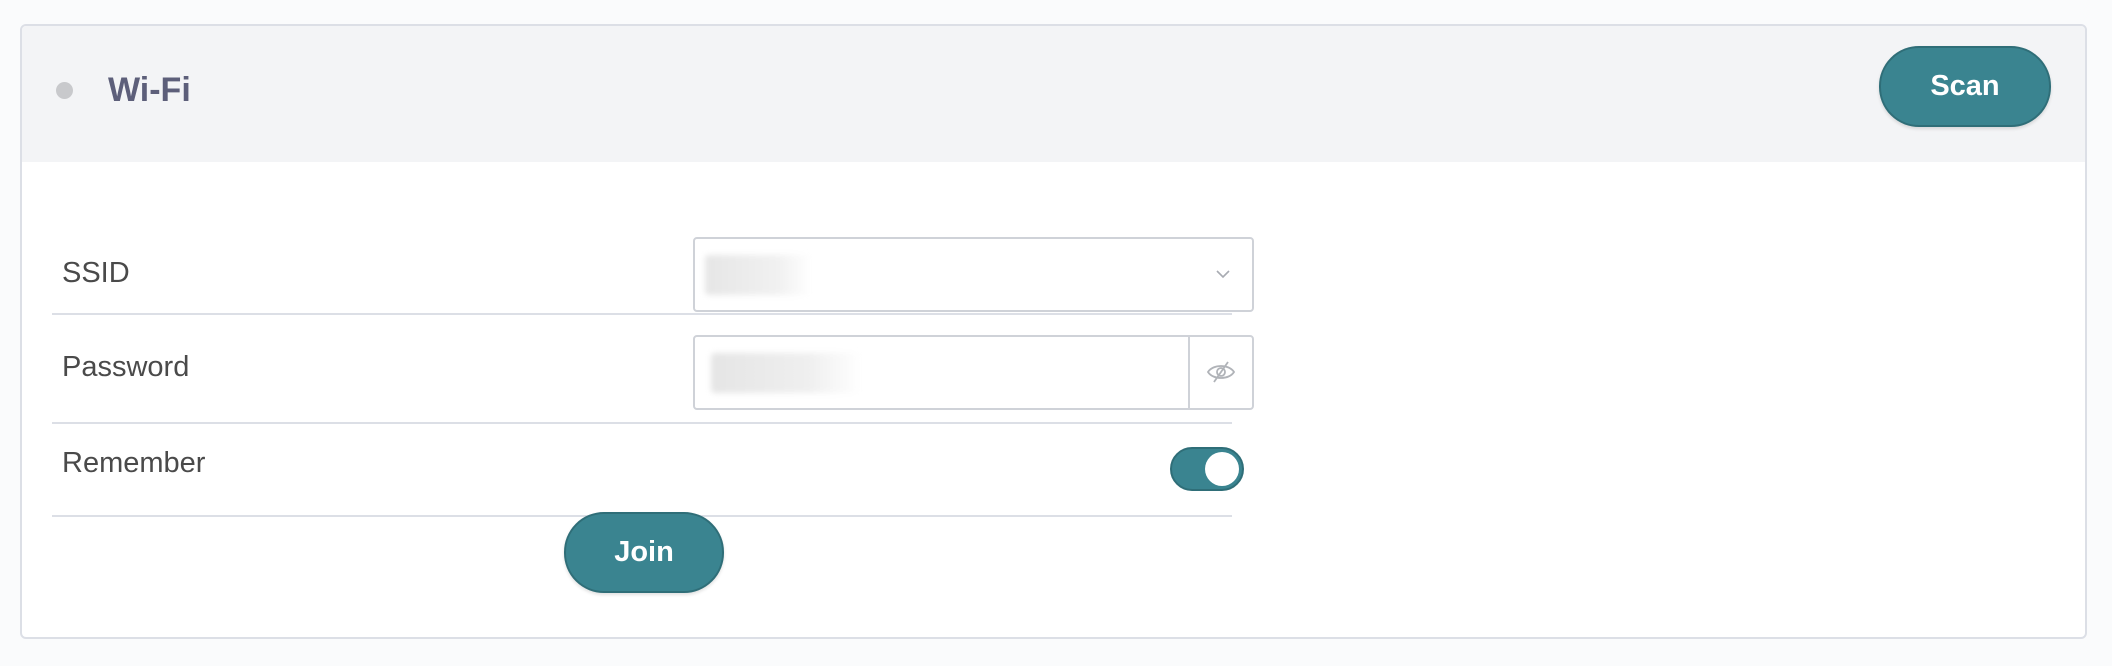  Describe the element at coordinates (653, 264) in the screenshot. I see `ssid-row: SSID` at that location.